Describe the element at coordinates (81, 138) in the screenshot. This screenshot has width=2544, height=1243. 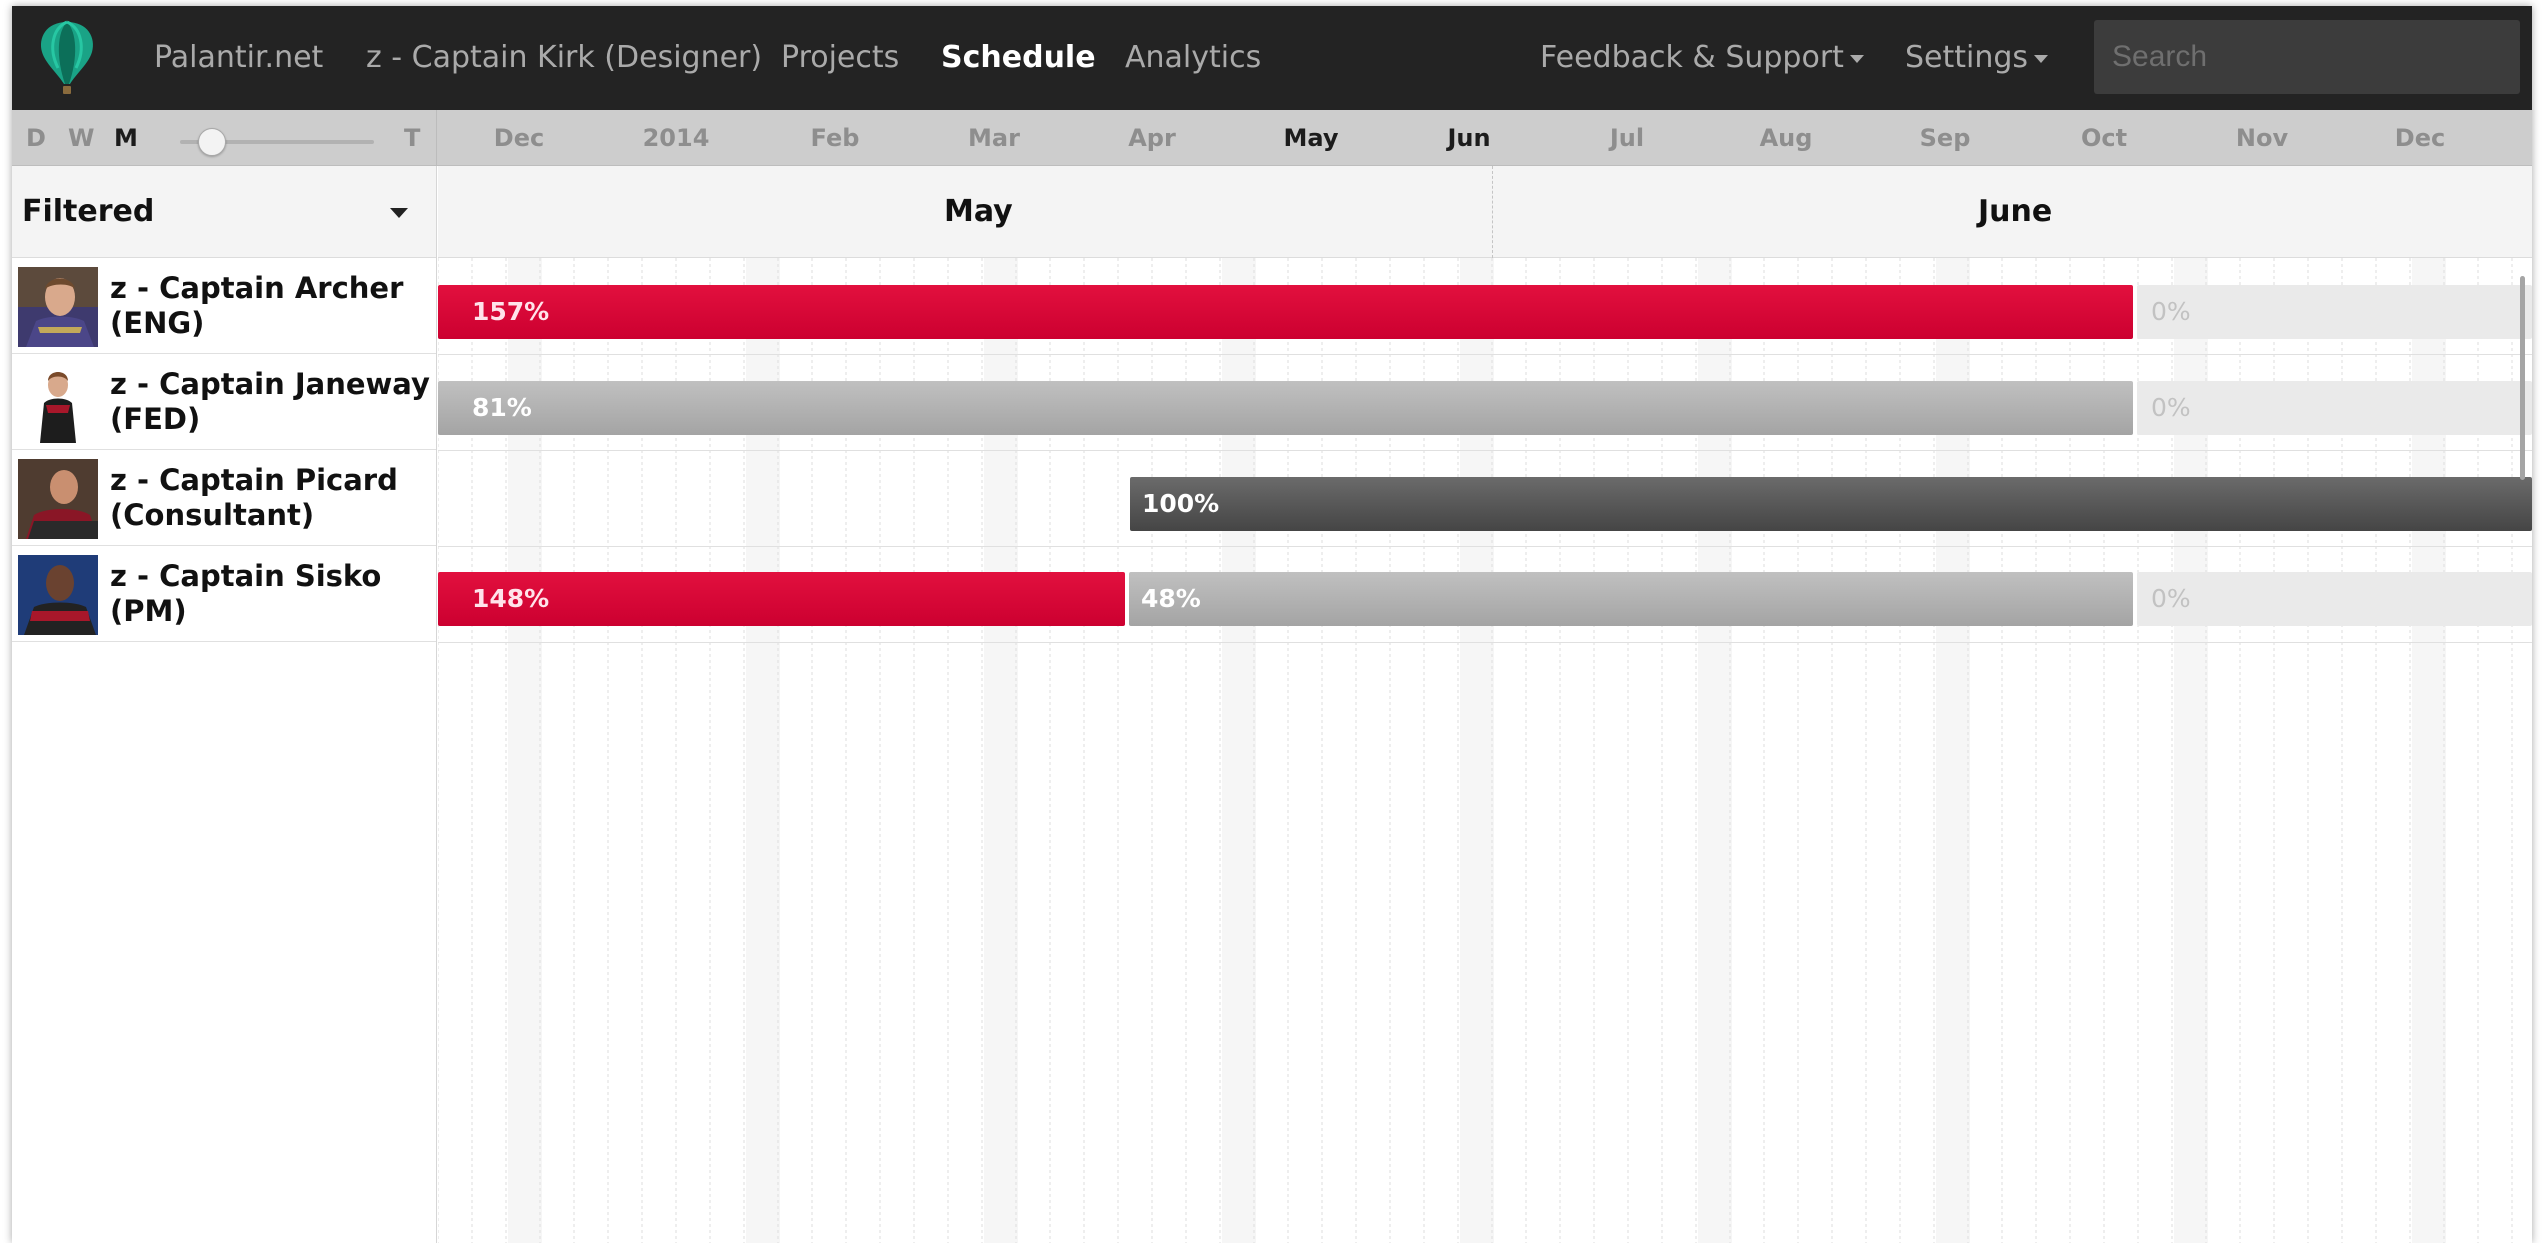
I see `zoom-week-button: W` at that location.